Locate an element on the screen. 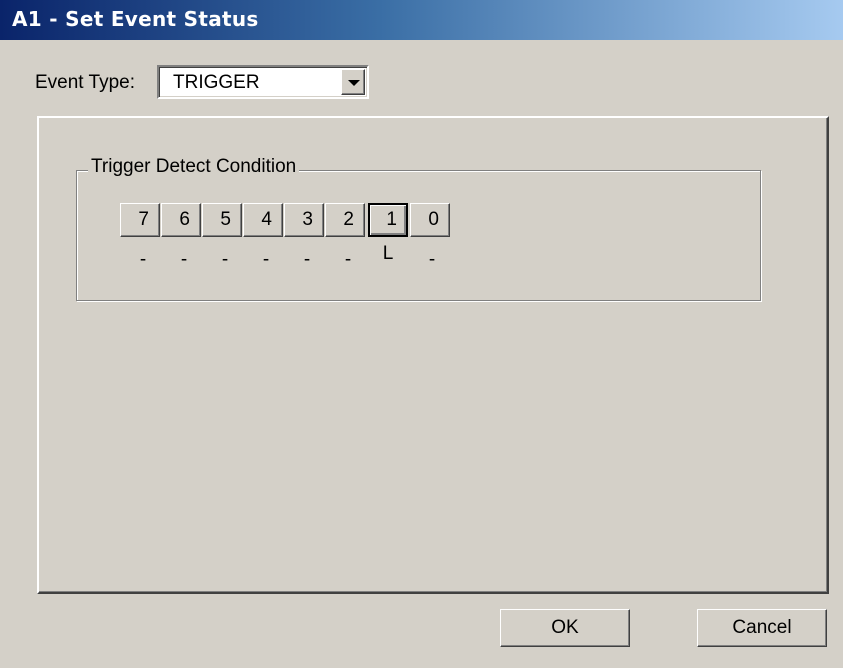  bit-button-2: 2 is located at coordinates (345, 220).